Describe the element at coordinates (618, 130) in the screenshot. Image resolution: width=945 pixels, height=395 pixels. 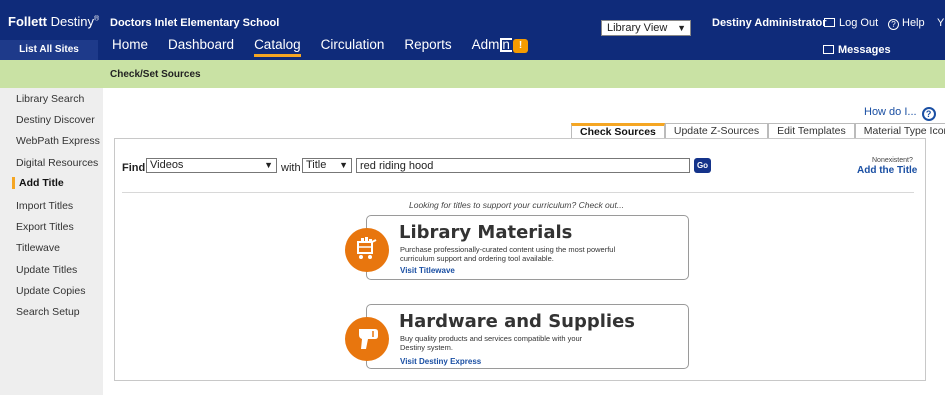
I see `tab-check-sources: Check Sources` at that location.